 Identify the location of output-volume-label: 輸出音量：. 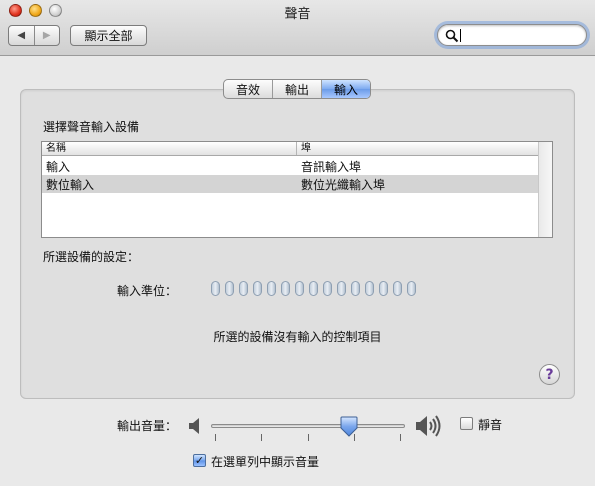
(147, 426).